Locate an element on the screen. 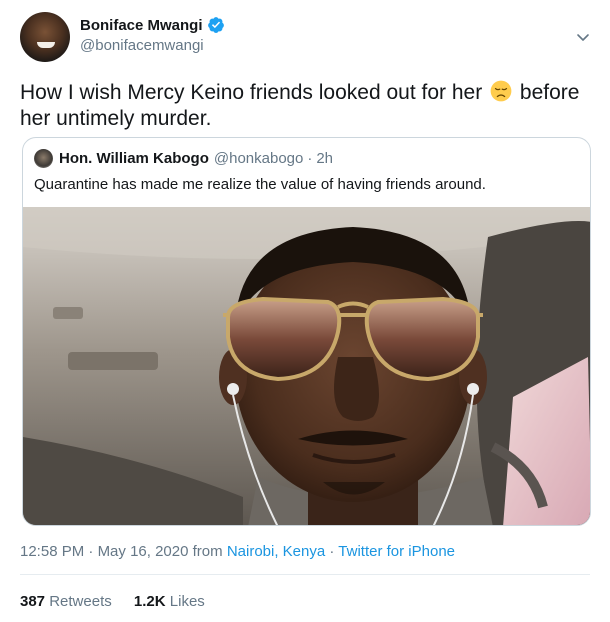 The width and height of the screenshot is (610, 622). likes-label: Likes is located at coordinates (187, 601).